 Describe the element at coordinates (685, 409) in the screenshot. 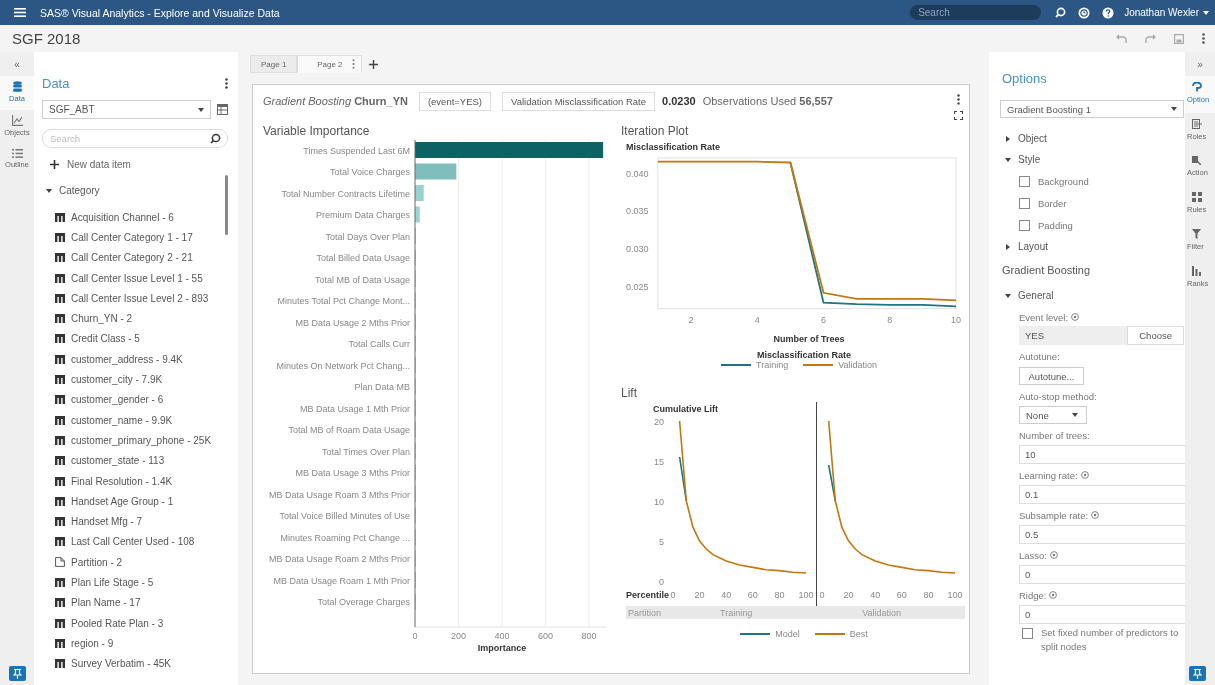

I see `axis-title: Cumulative Lift` at that location.